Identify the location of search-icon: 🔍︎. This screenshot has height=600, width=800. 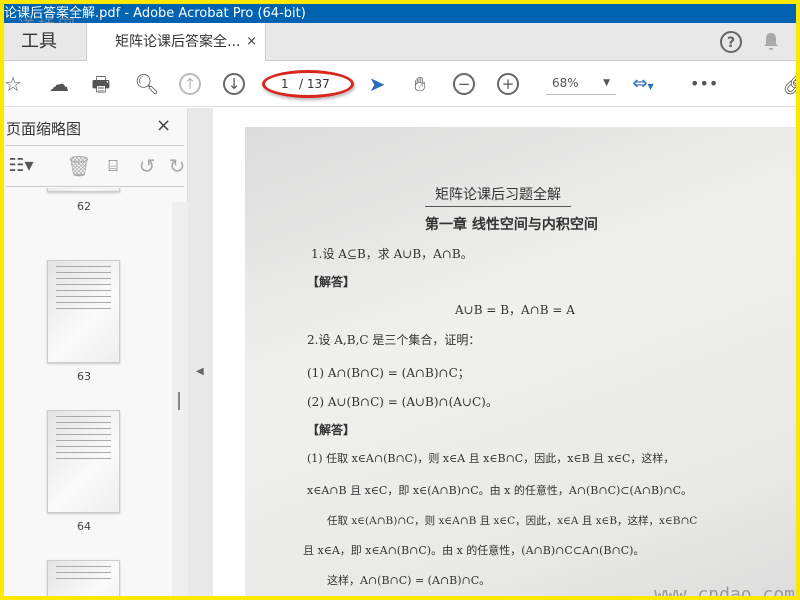
(147, 84).